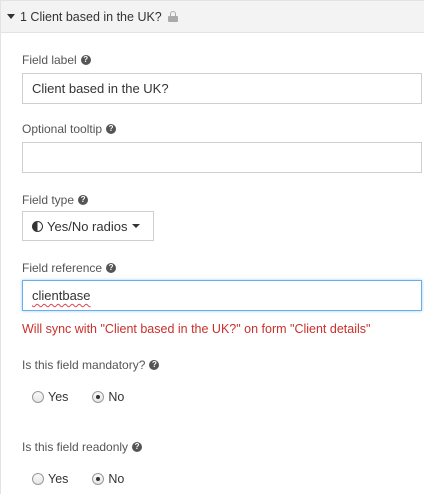  What do you see at coordinates (11, 16) in the screenshot?
I see `caret-down-icon` at bounding box center [11, 16].